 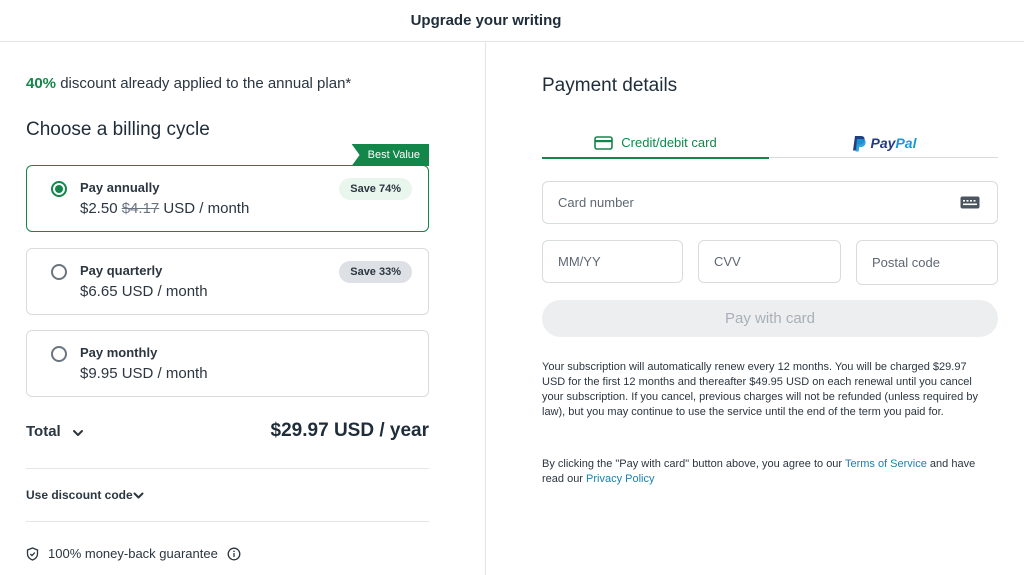 What do you see at coordinates (886, 464) in the screenshot?
I see `terms-of-service-link: Terms of Service` at bounding box center [886, 464].